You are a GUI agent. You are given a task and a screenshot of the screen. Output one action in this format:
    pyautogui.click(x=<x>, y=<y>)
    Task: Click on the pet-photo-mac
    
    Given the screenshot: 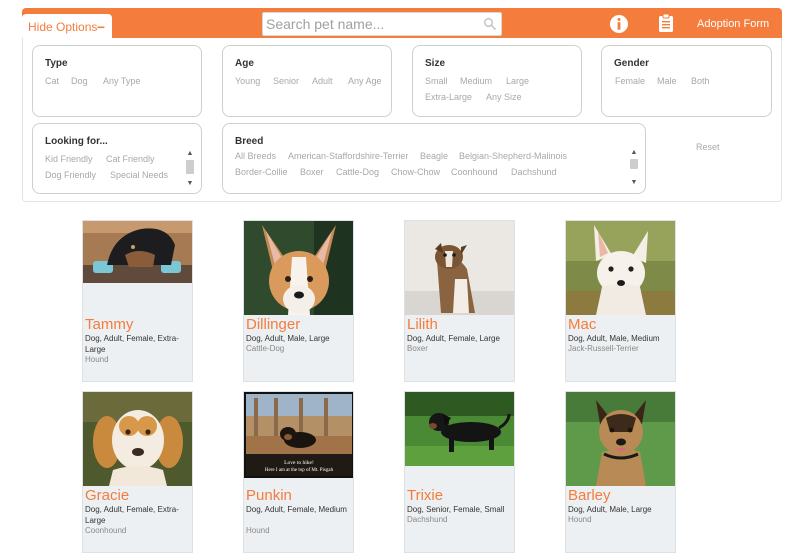 What is the action you would take?
    pyautogui.click(x=620, y=268)
    